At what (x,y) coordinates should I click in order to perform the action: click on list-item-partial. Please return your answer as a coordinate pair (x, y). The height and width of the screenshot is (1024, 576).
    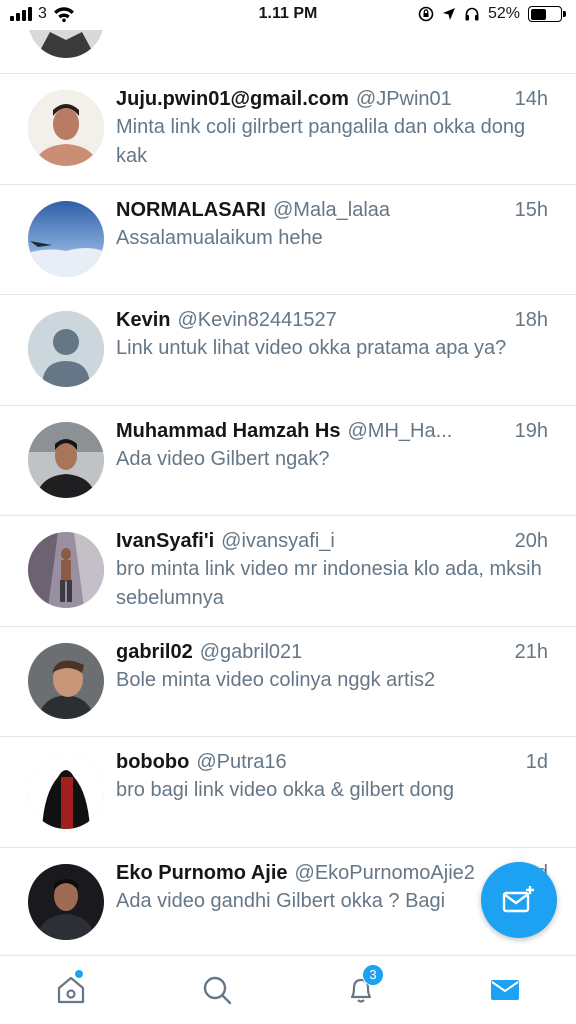
    Looking at the image, I should click on (288, 52).